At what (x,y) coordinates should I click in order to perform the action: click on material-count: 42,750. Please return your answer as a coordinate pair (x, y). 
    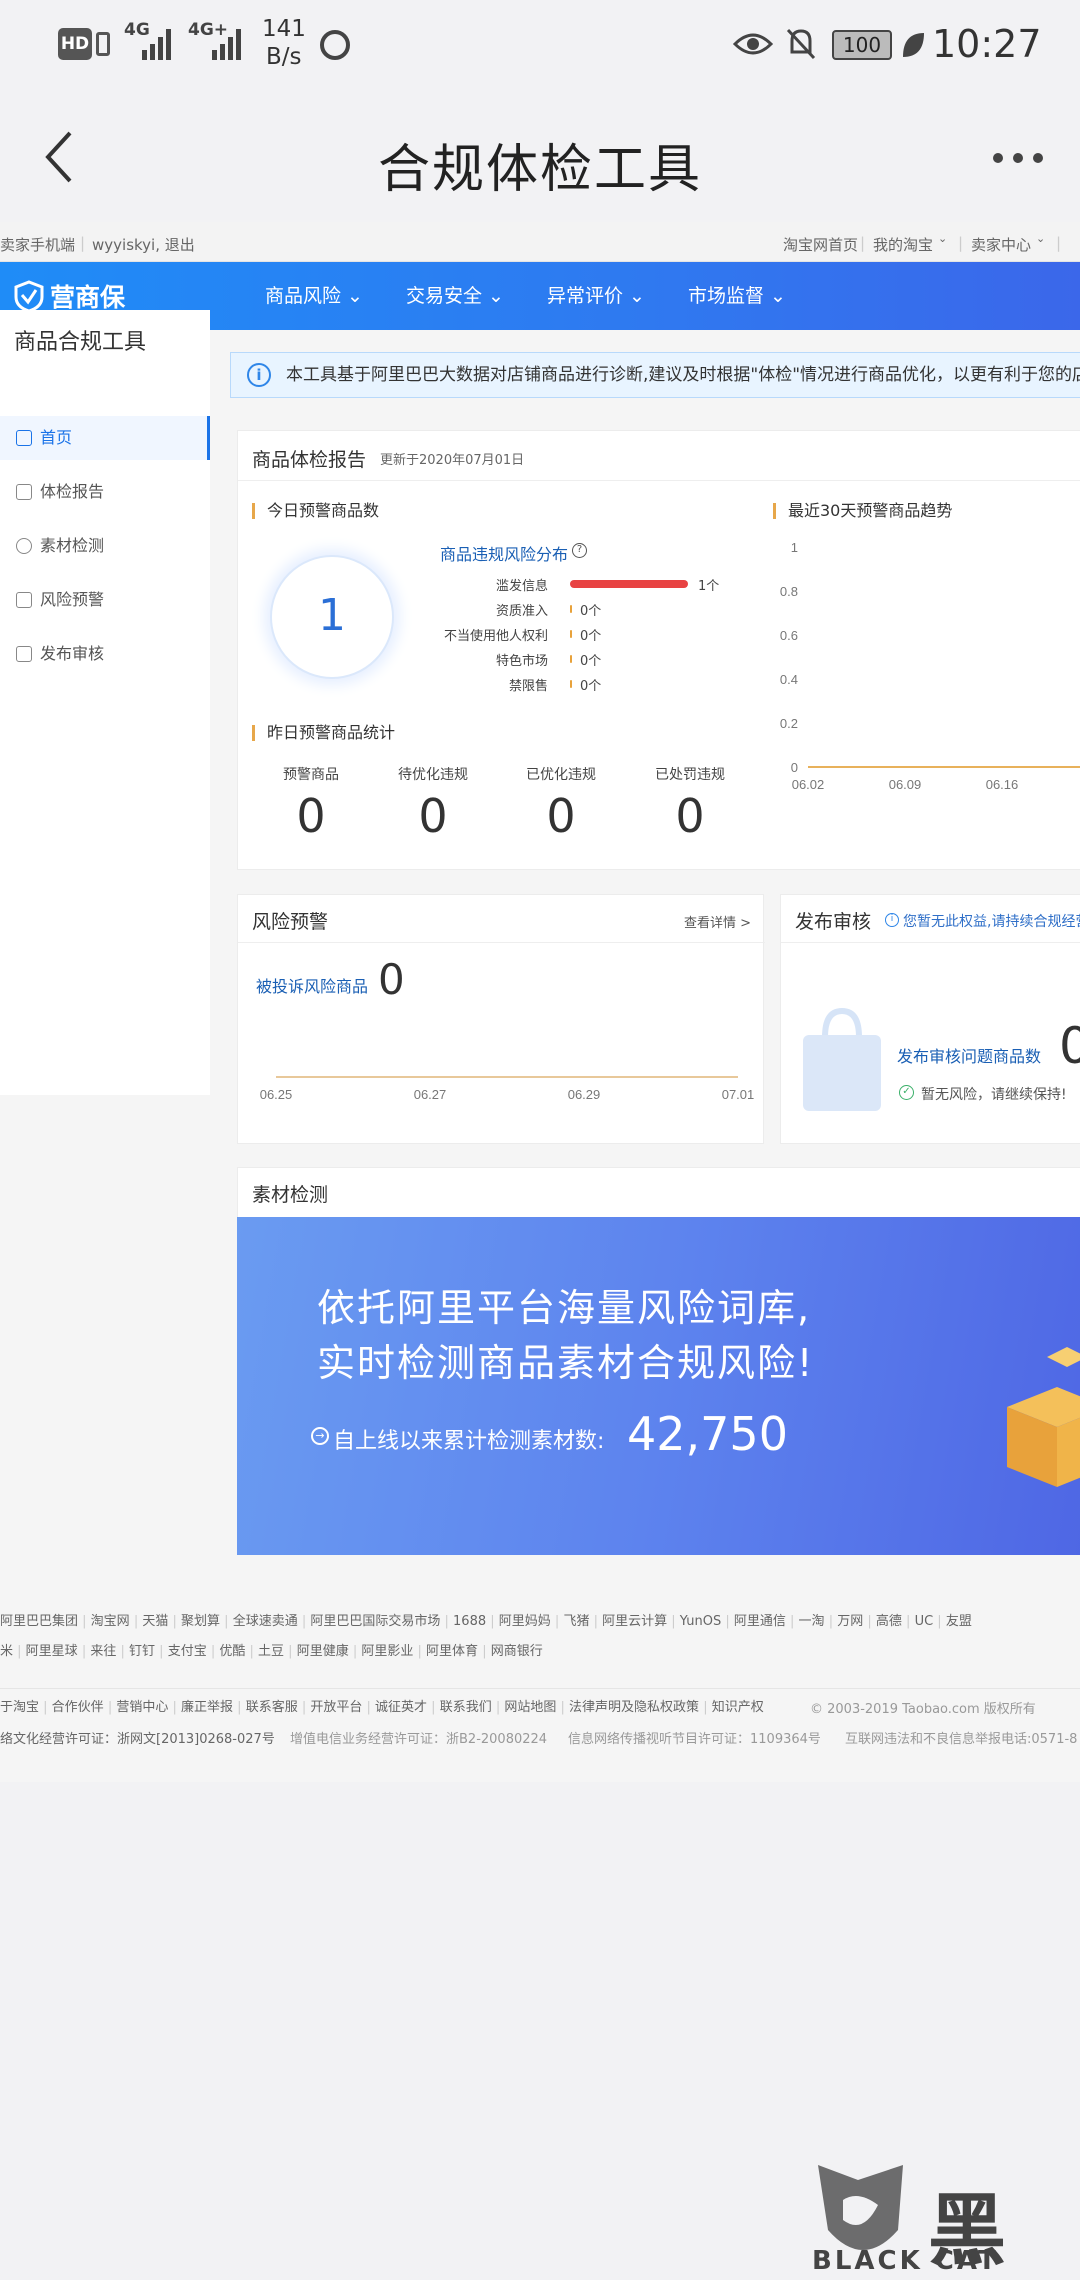
    Looking at the image, I should click on (707, 1434).